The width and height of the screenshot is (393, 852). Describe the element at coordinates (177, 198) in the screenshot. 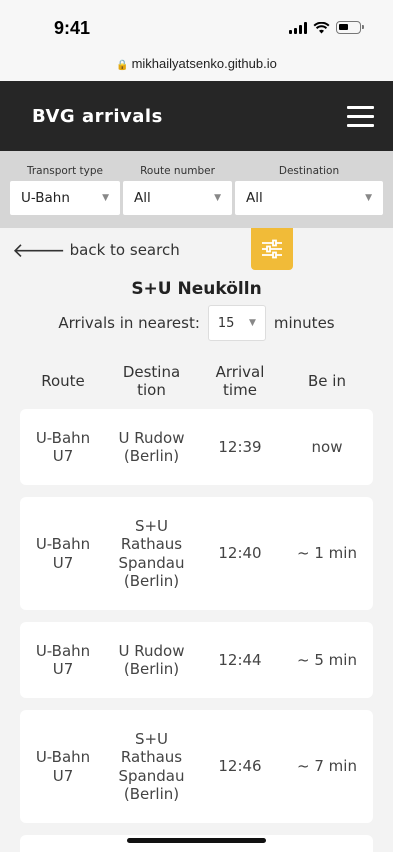

I see `route-number-select: All ▼` at that location.